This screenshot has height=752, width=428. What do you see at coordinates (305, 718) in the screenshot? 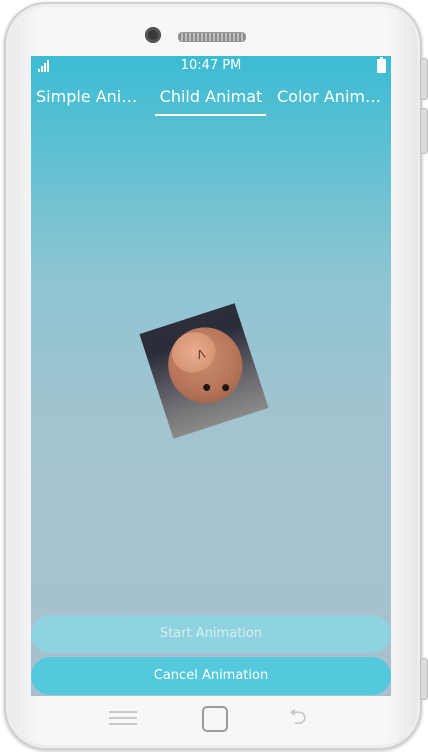
I see `back-icon: ⮌` at bounding box center [305, 718].